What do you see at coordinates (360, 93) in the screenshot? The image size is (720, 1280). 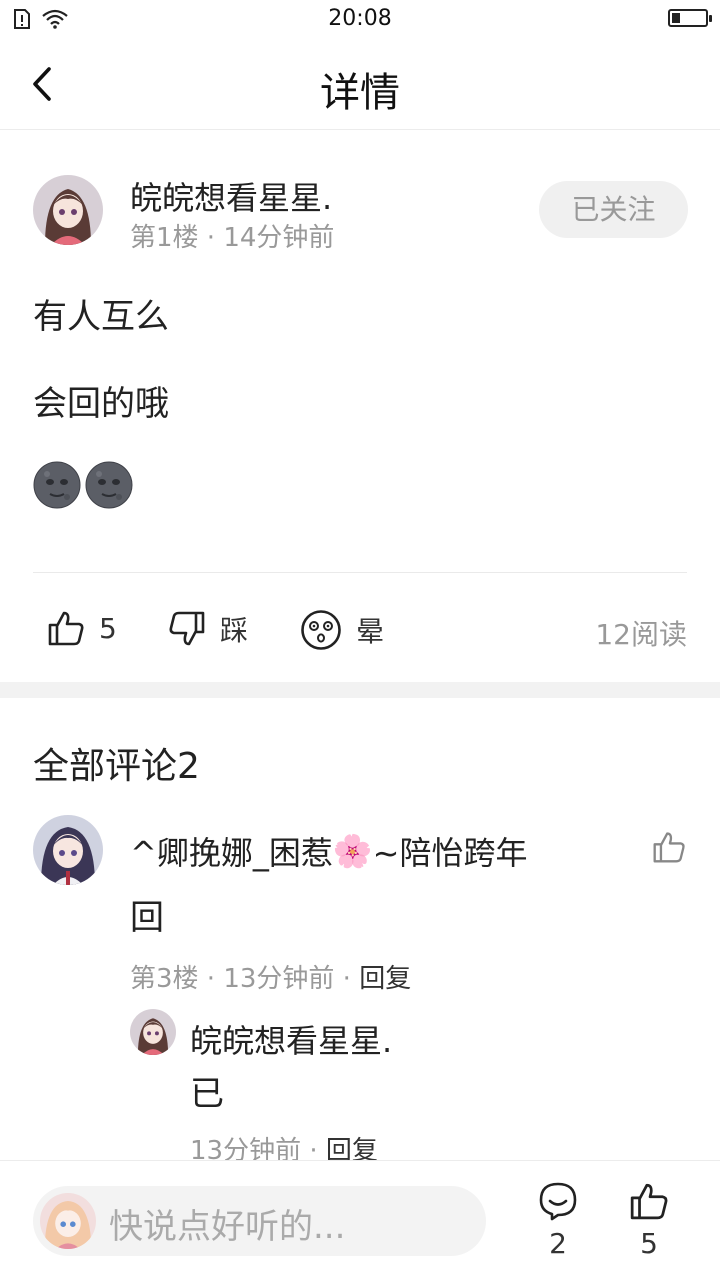 I see `page-title: 详情` at bounding box center [360, 93].